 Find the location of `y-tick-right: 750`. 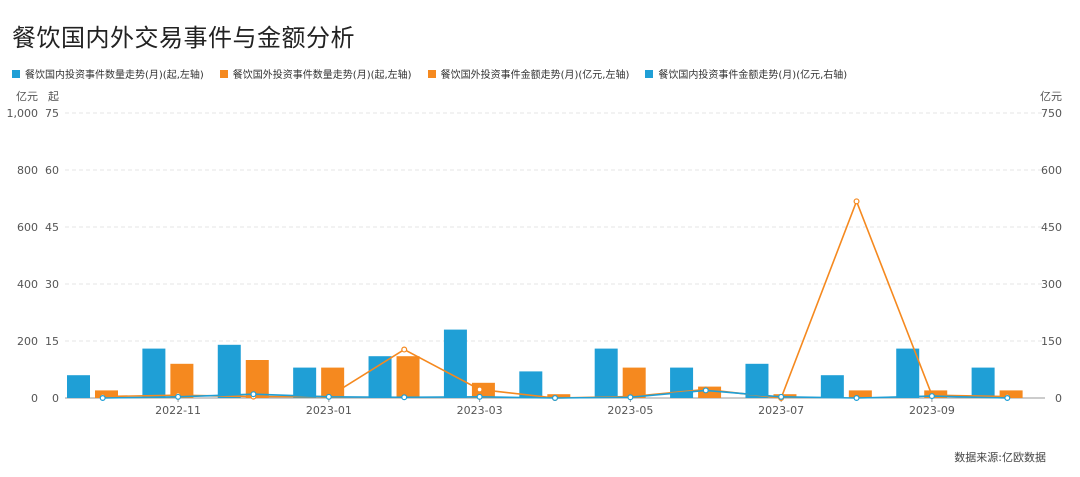

y-tick-right: 750 is located at coordinates (1051, 113).